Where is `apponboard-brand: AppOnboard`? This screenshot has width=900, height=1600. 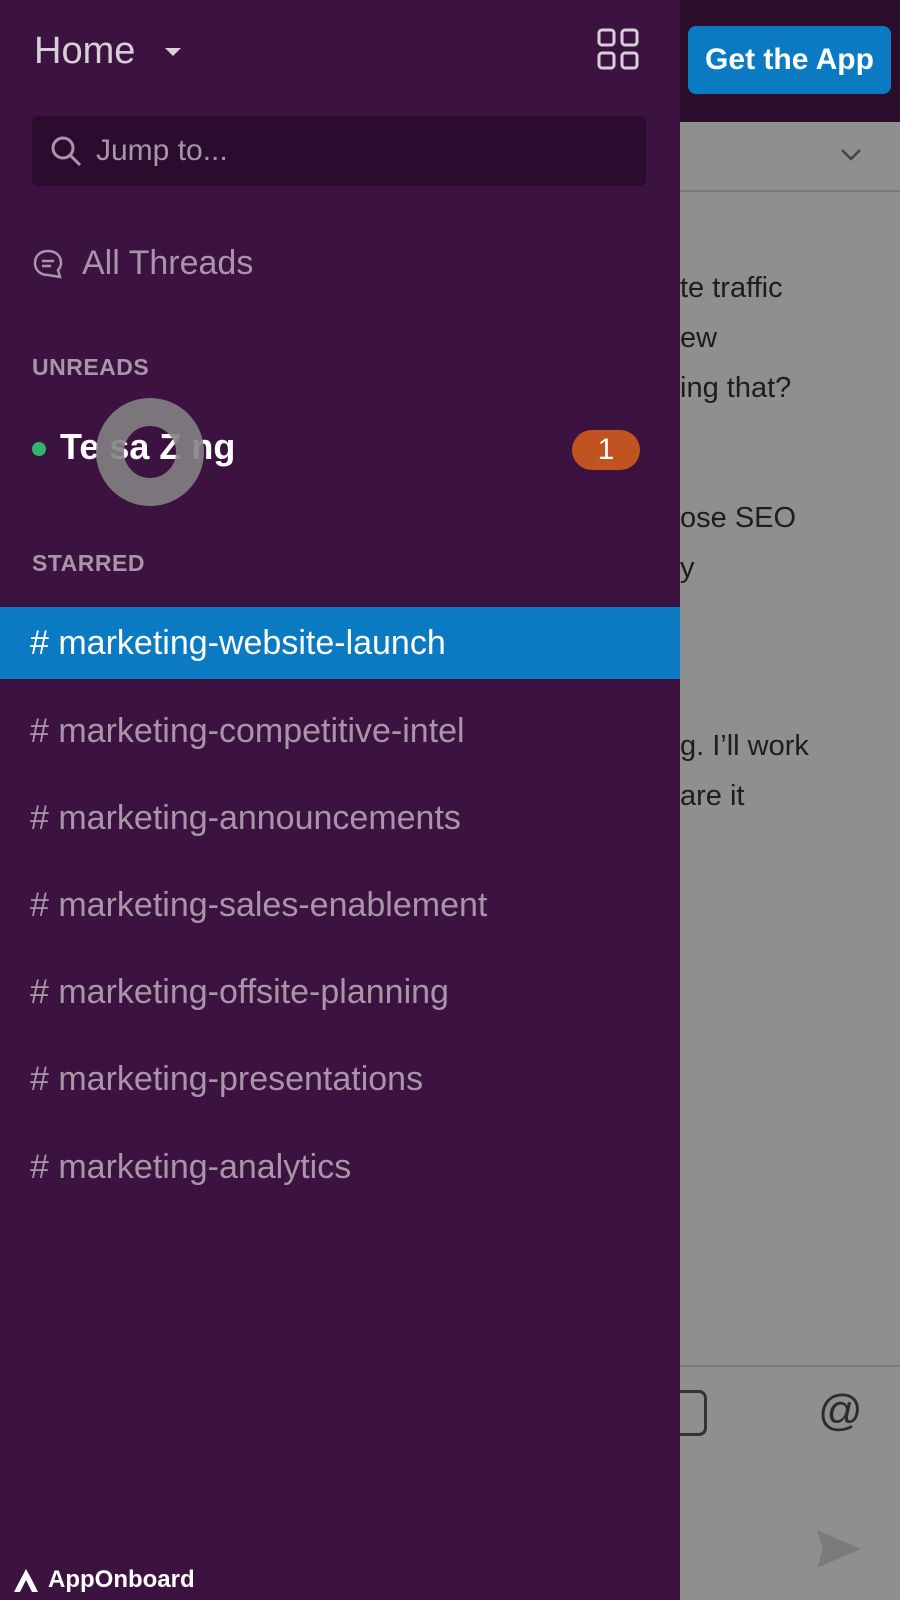
apponboard-brand: AppOnboard is located at coordinates (121, 1579).